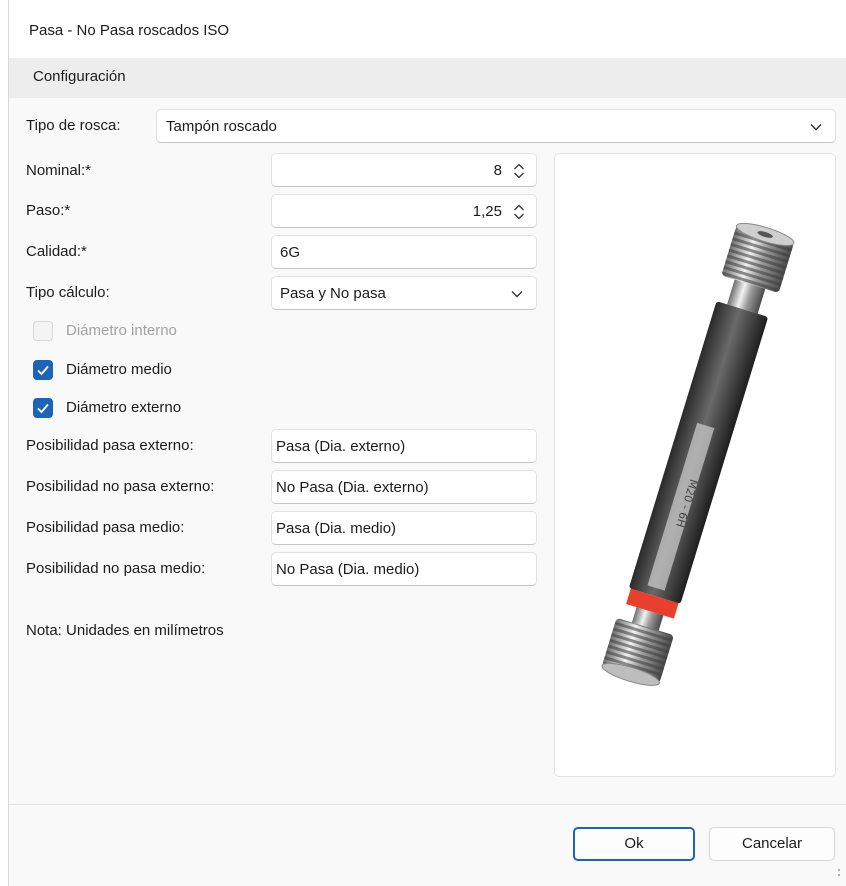 Image resolution: width=846 pixels, height=886 pixels. I want to click on mean-diameter-label: Diámetro medio, so click(119, 369).